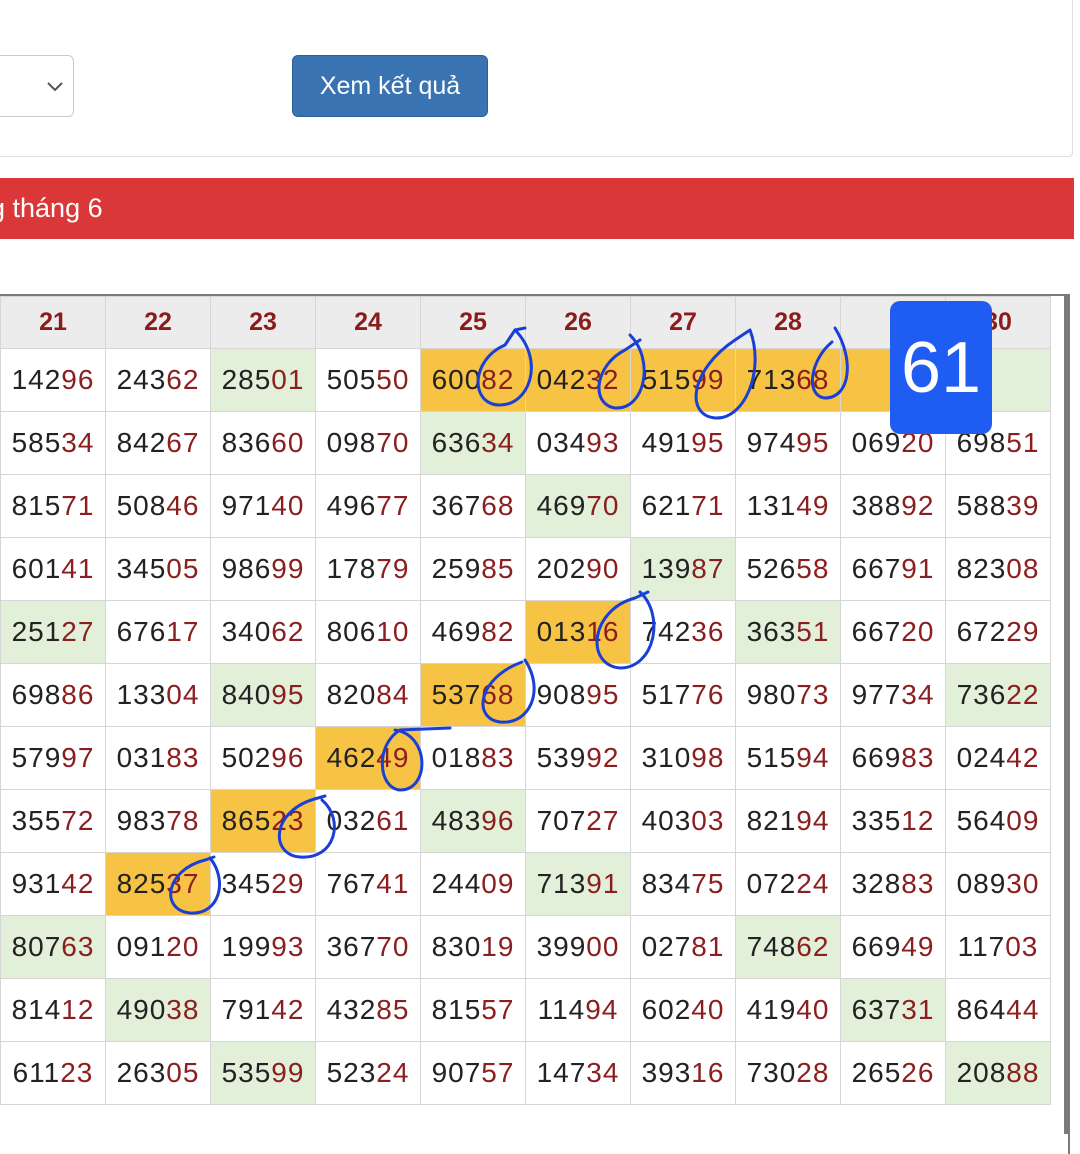  What do you see at coordinates (998, 1073) in the screenshot?
I see `result-cell: 20888` at bounding box center [998, 1073].